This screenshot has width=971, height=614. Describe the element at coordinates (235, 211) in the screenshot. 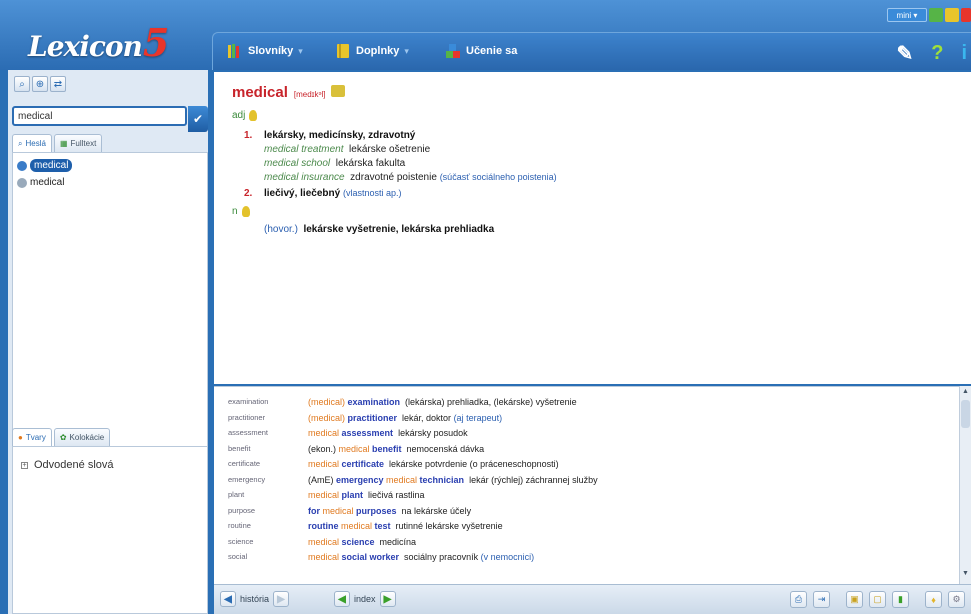

I see `pos-label: n` at that location.